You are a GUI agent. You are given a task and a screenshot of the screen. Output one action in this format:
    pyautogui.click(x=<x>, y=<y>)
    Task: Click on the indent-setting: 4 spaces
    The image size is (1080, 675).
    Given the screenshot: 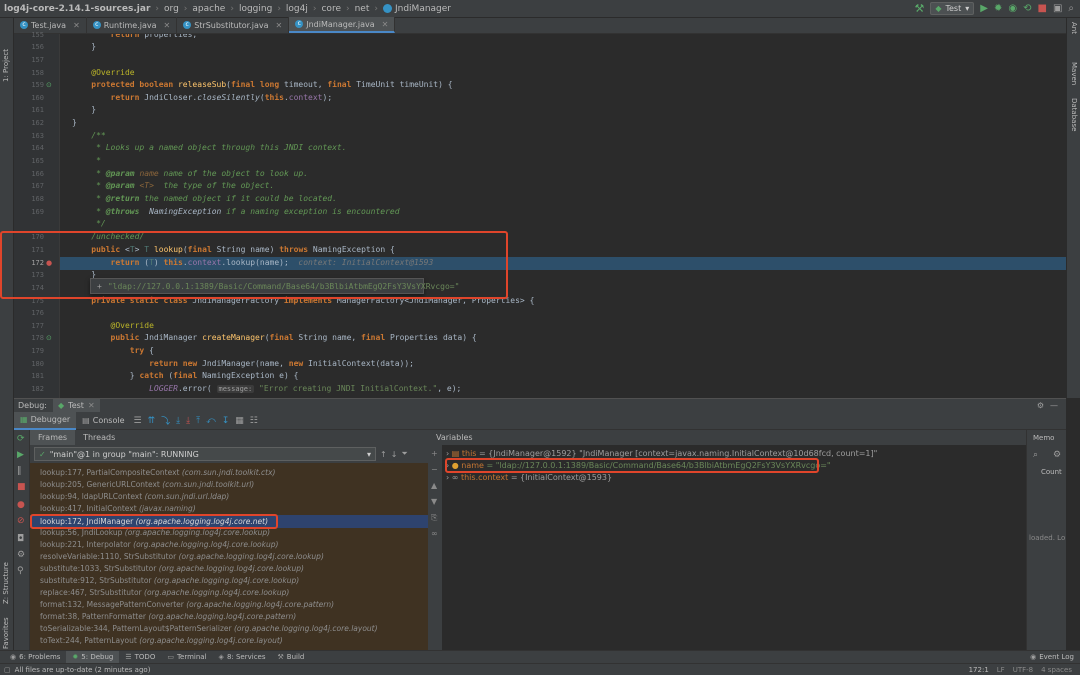 What is the action you would take?
    pyautogui.click(x=1056, y=670)
    